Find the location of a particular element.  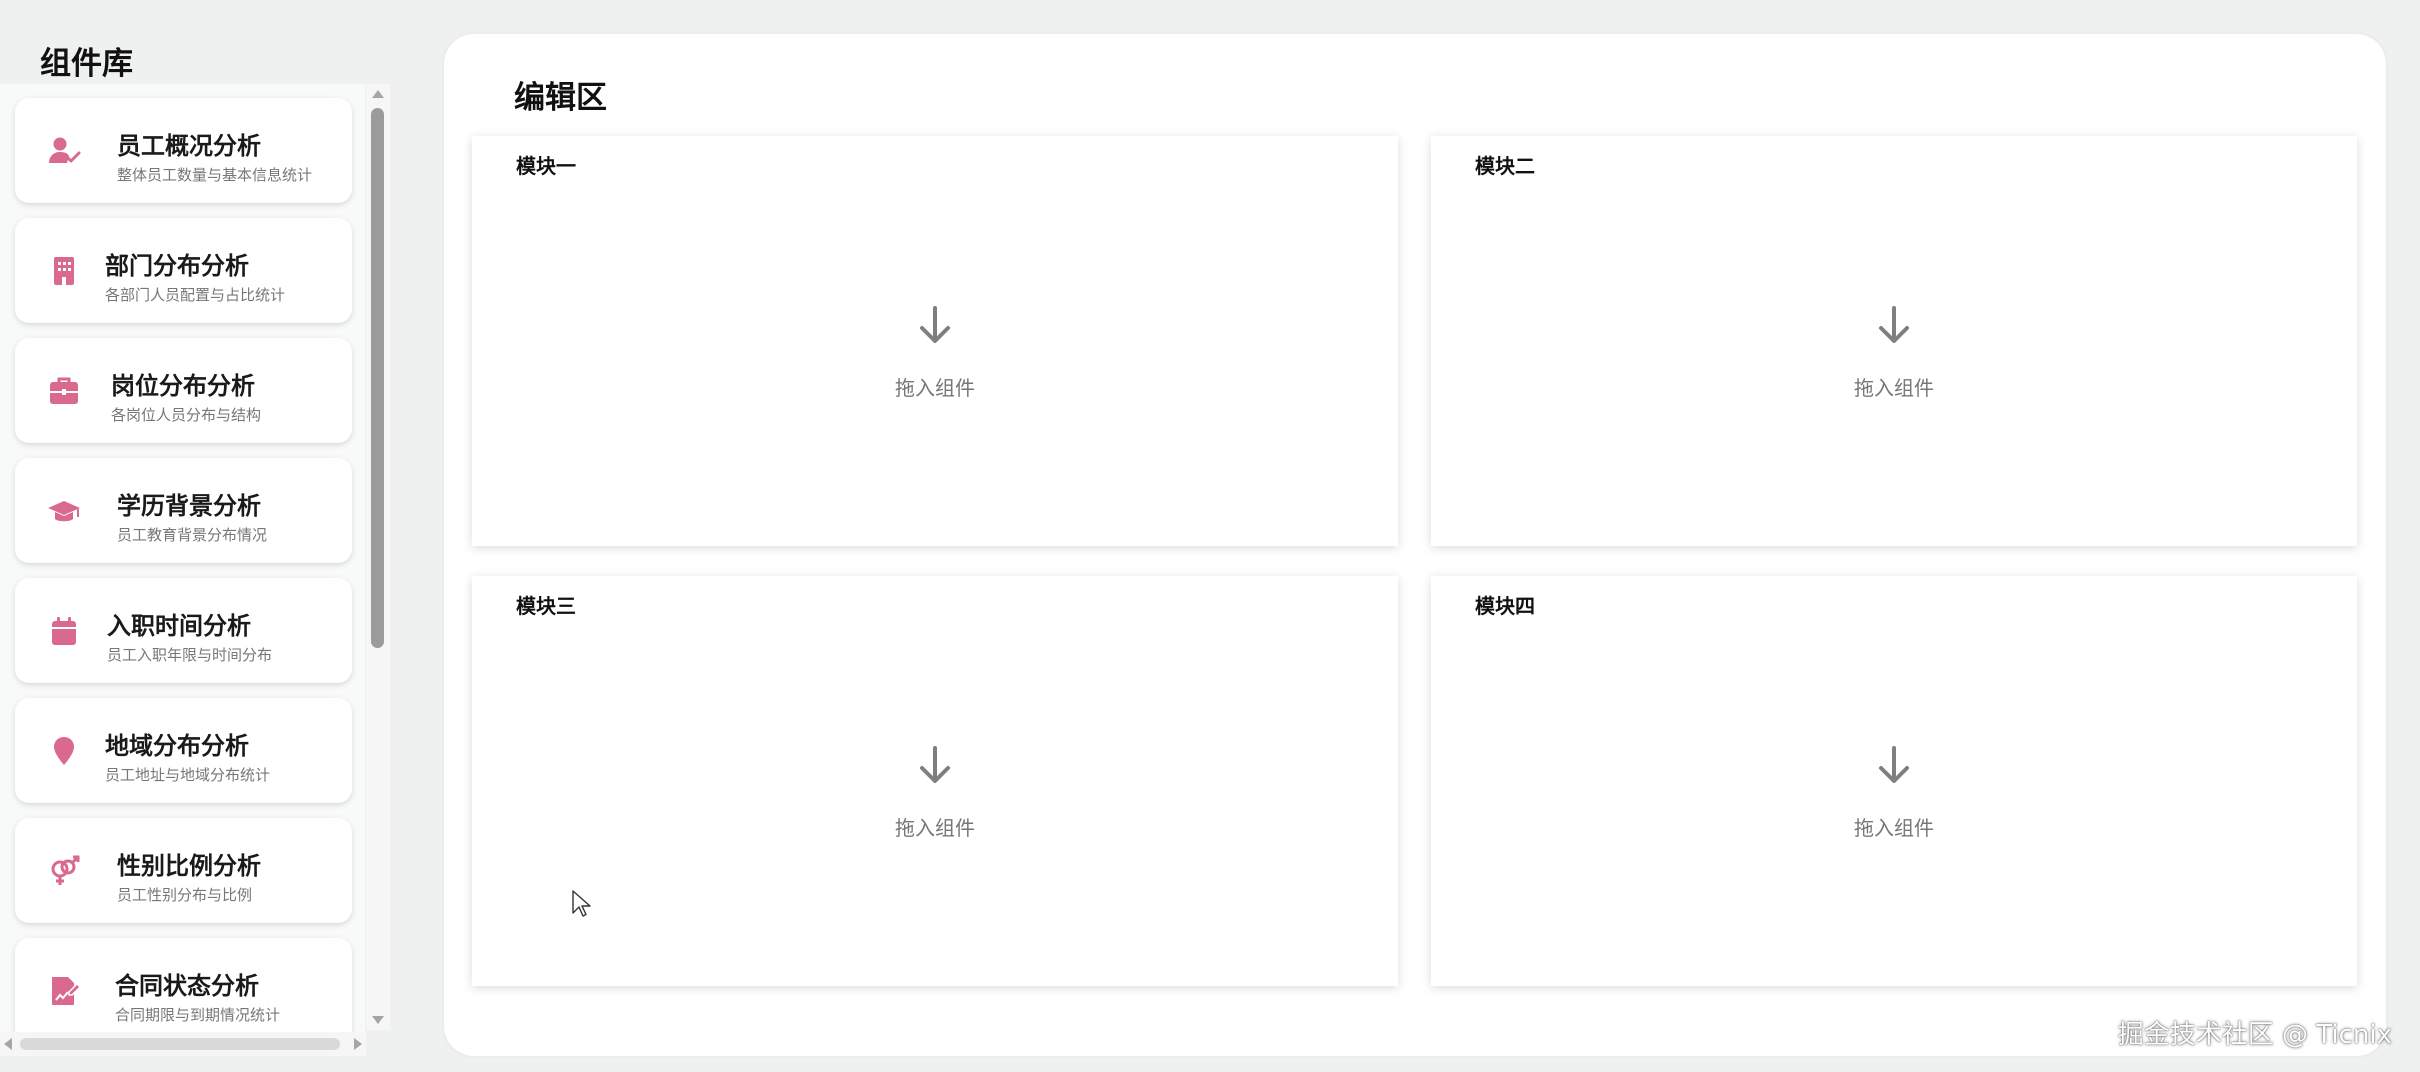

component-card-region: 地域分布分析 员工地址与地域分布统计 is located at coordinates (183, 750).